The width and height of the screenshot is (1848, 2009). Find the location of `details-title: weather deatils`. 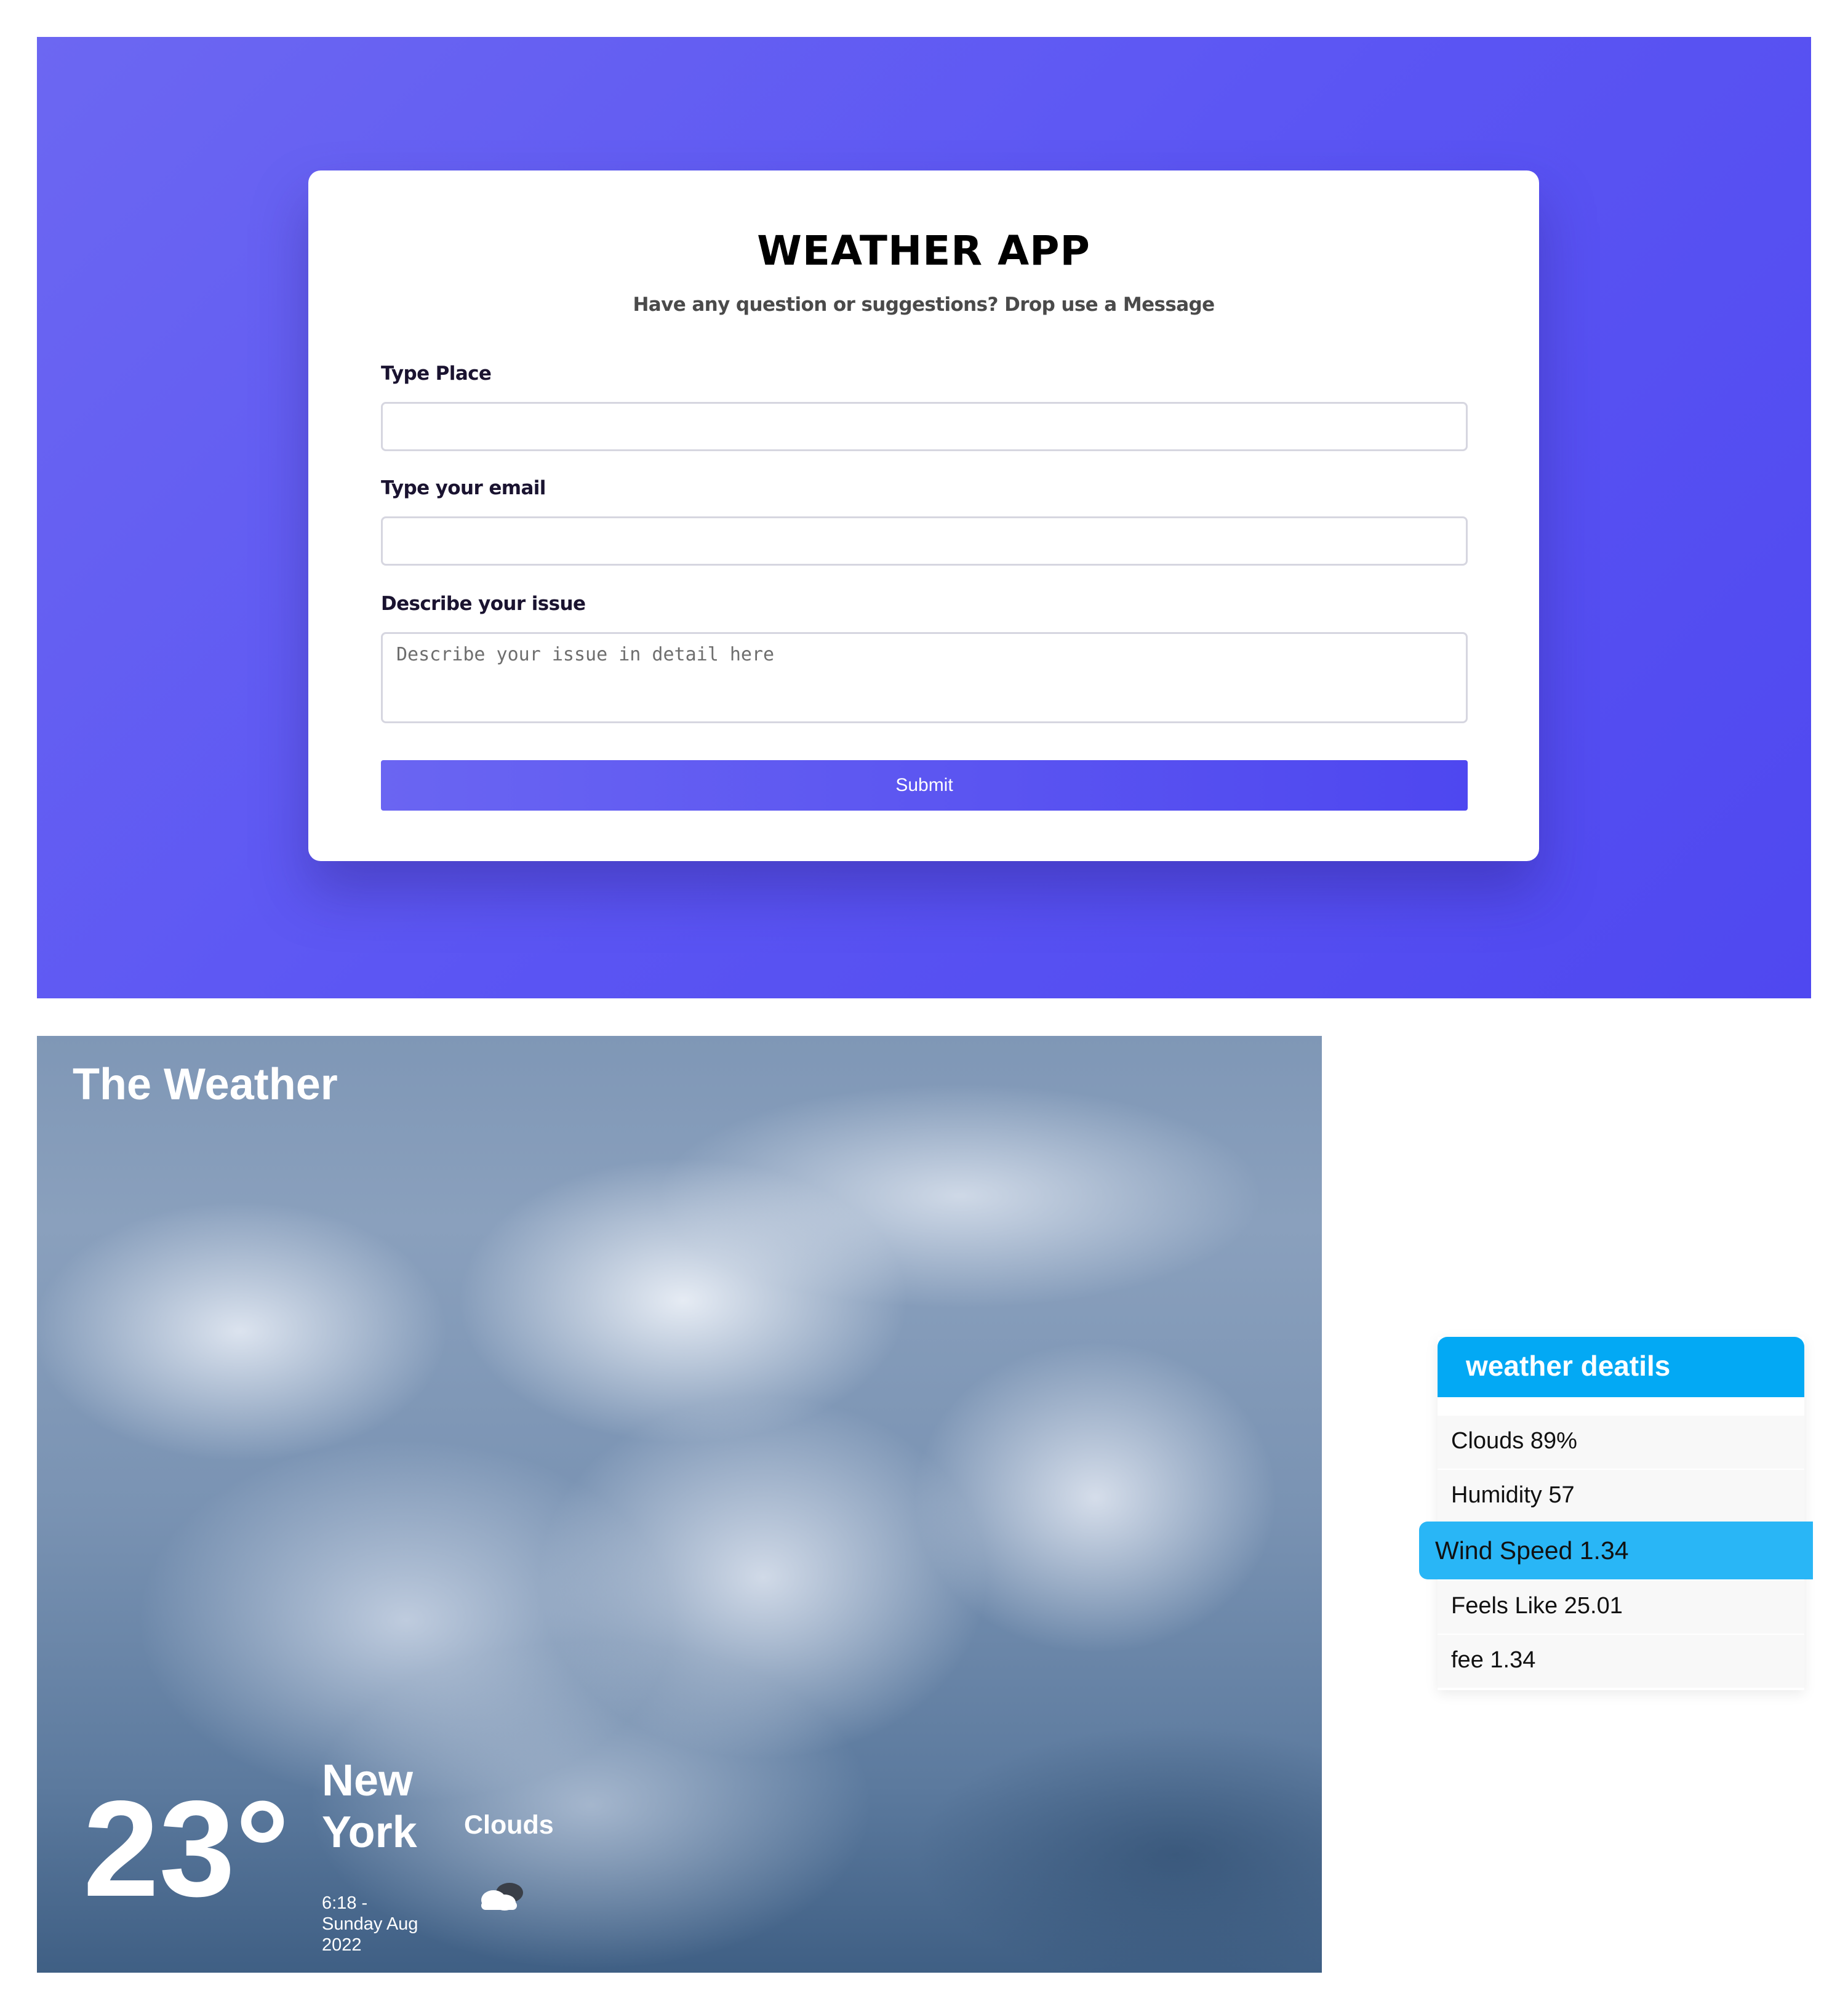

details-title: weather deatils is located at coordinates (1568, 1366).